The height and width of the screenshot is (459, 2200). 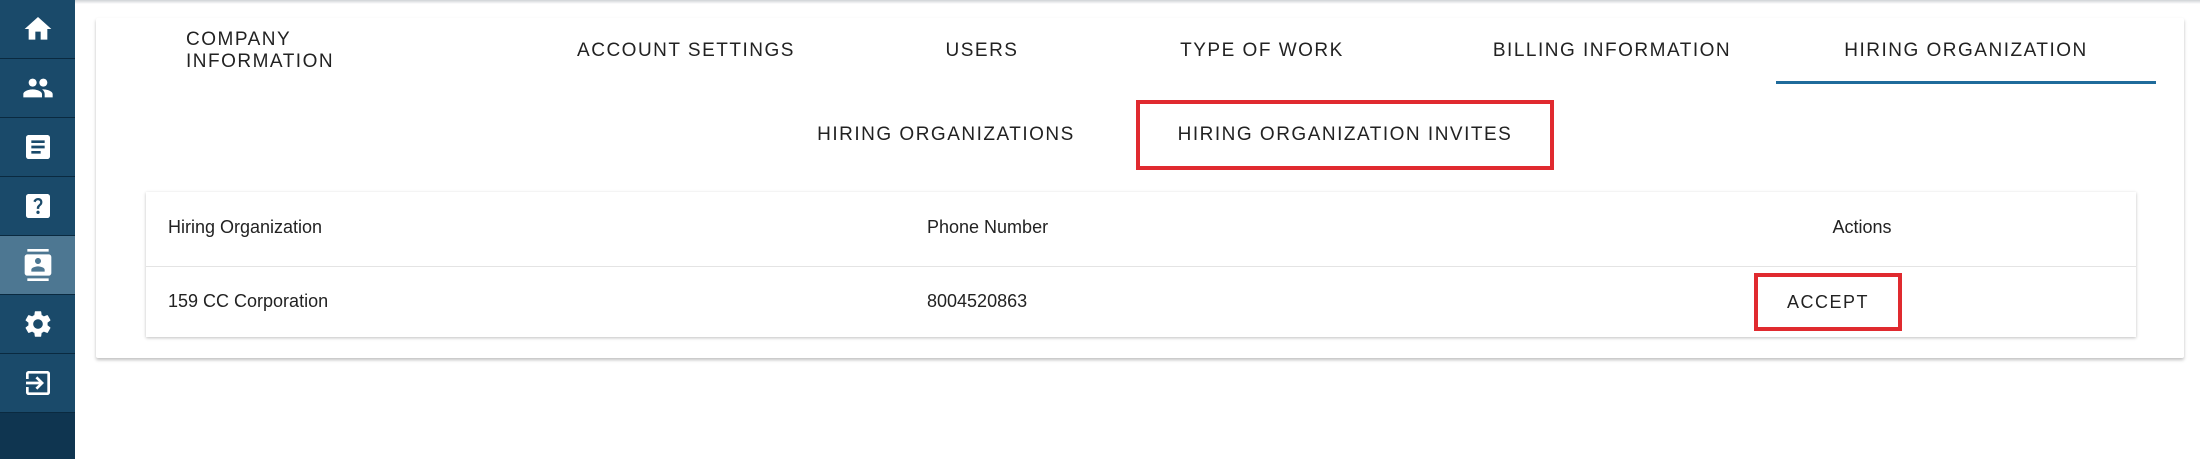 I want to click on accept-button: ACCEPT, so click(x=1828, y=302).